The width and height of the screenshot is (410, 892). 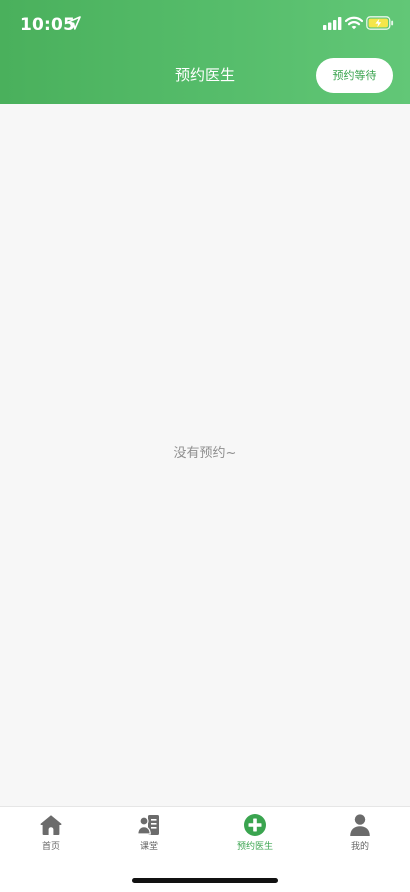 I want to click on battery-charging-icon, so click(x=380, y=23).